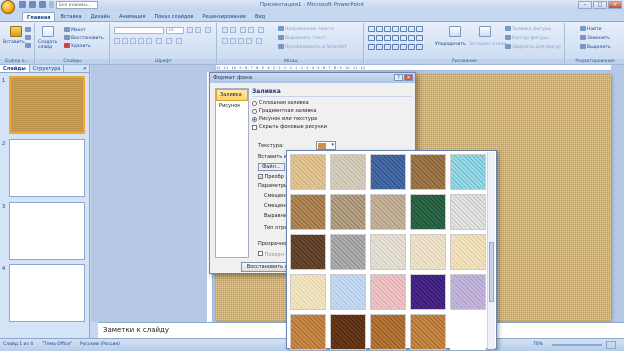 Image resolution: width=624 pixels, height=351 pixels. What do you see at coordinates (75, 30) in the screenshot?
I see `layout-button: Макет` at bounding box center [75, 30].